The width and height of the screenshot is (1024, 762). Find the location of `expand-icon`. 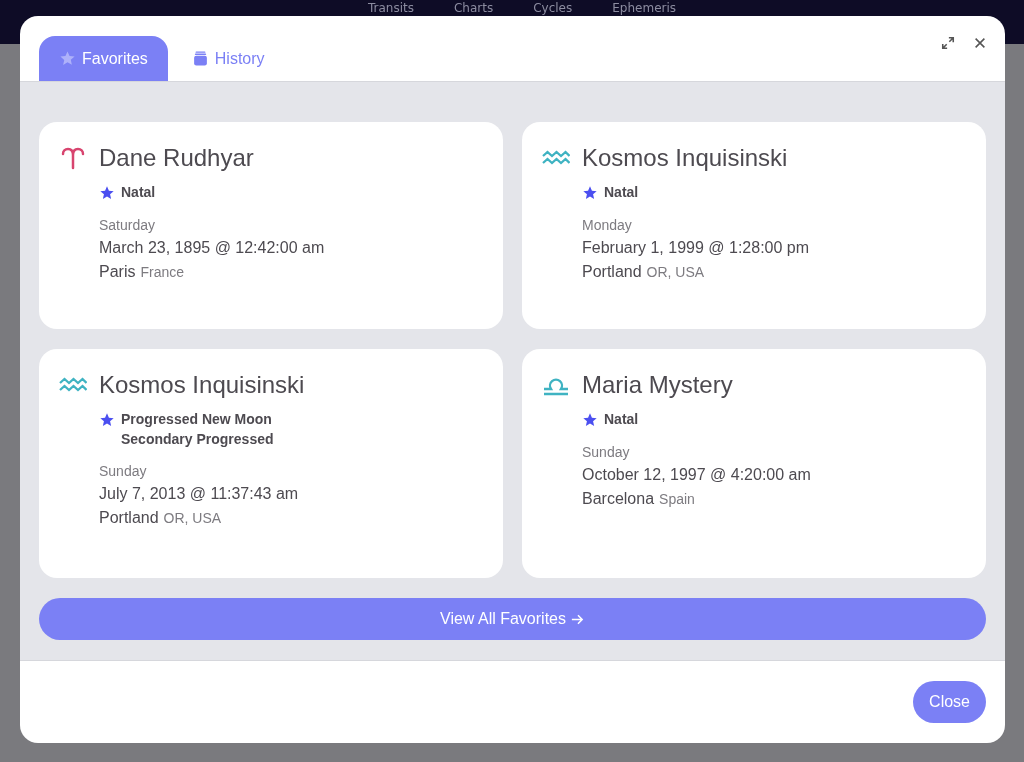

expand-icon is located at coordinates (948, 43).